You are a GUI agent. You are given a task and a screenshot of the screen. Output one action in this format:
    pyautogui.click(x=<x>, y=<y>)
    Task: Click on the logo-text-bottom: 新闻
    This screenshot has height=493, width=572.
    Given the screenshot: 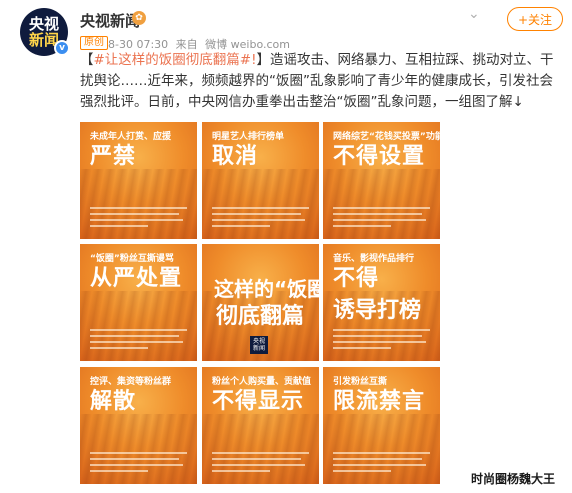 What is the action you would take?
    pyautogui.click(x=258, y=348)
    